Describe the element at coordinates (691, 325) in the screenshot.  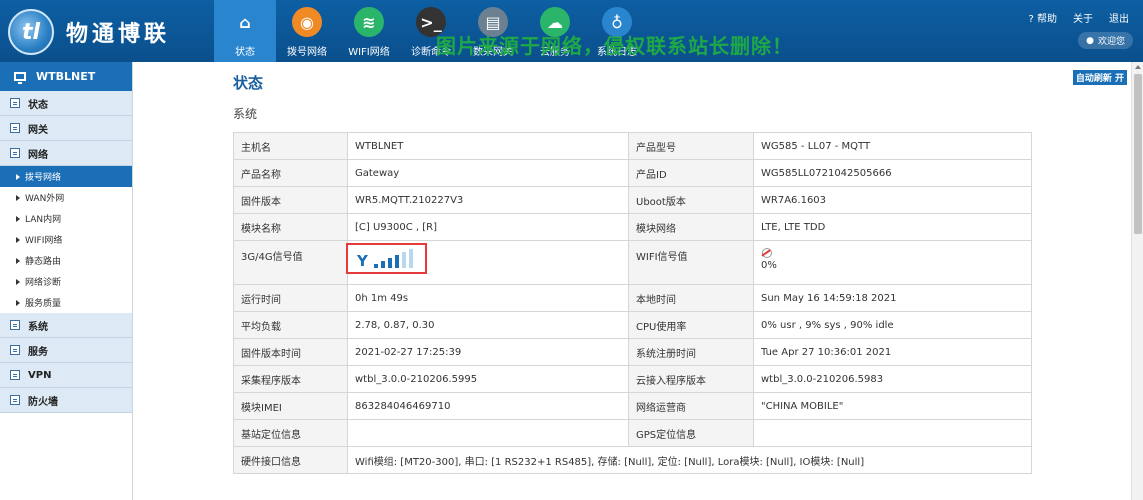
I see `cpu-label: CPU使用率` at that location.